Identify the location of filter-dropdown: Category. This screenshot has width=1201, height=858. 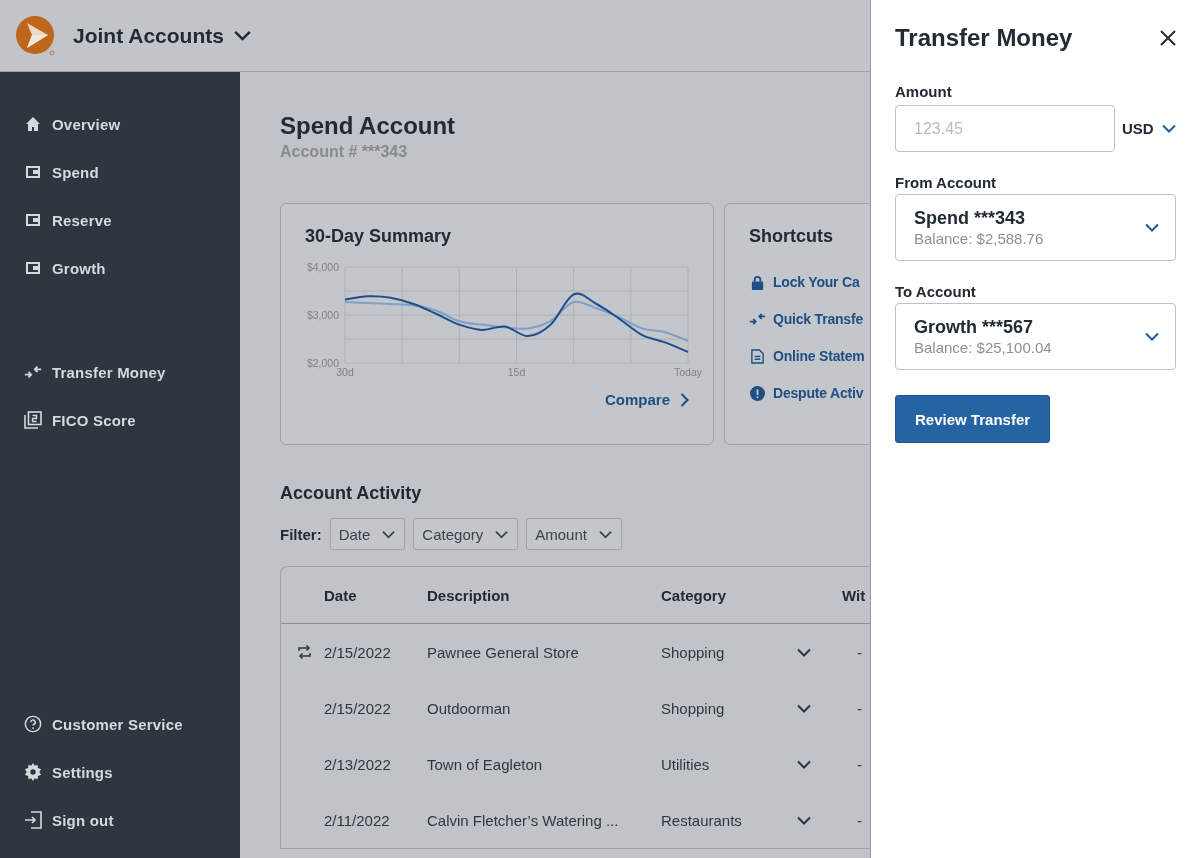
(466, 534).